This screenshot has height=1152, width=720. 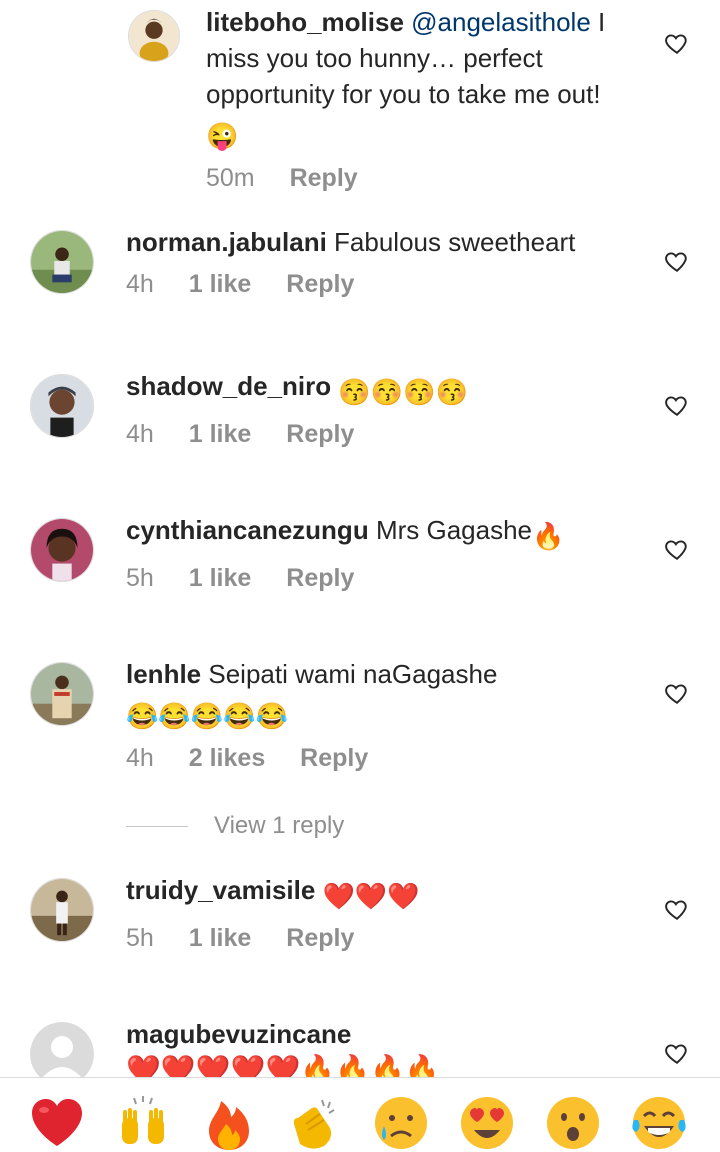 I want to click on comment-emoji: 🔥, so click(x=548, y=536).